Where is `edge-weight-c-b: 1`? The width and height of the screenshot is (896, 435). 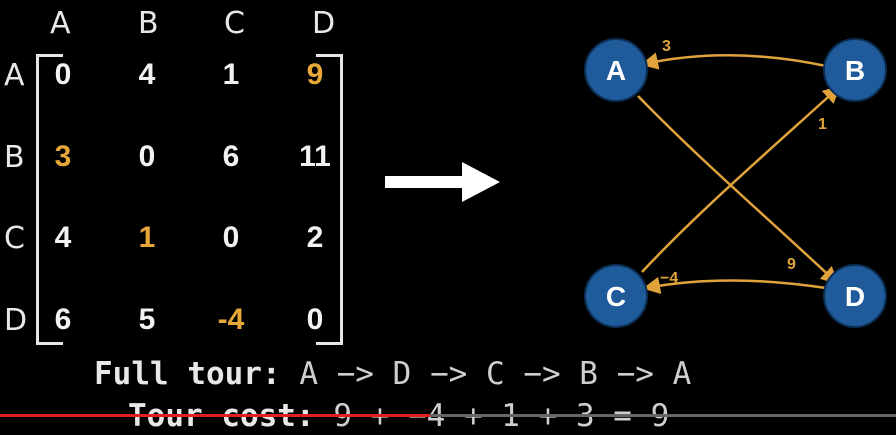
edge-weight-c-b: 1 is located at coordinates (822, 124).